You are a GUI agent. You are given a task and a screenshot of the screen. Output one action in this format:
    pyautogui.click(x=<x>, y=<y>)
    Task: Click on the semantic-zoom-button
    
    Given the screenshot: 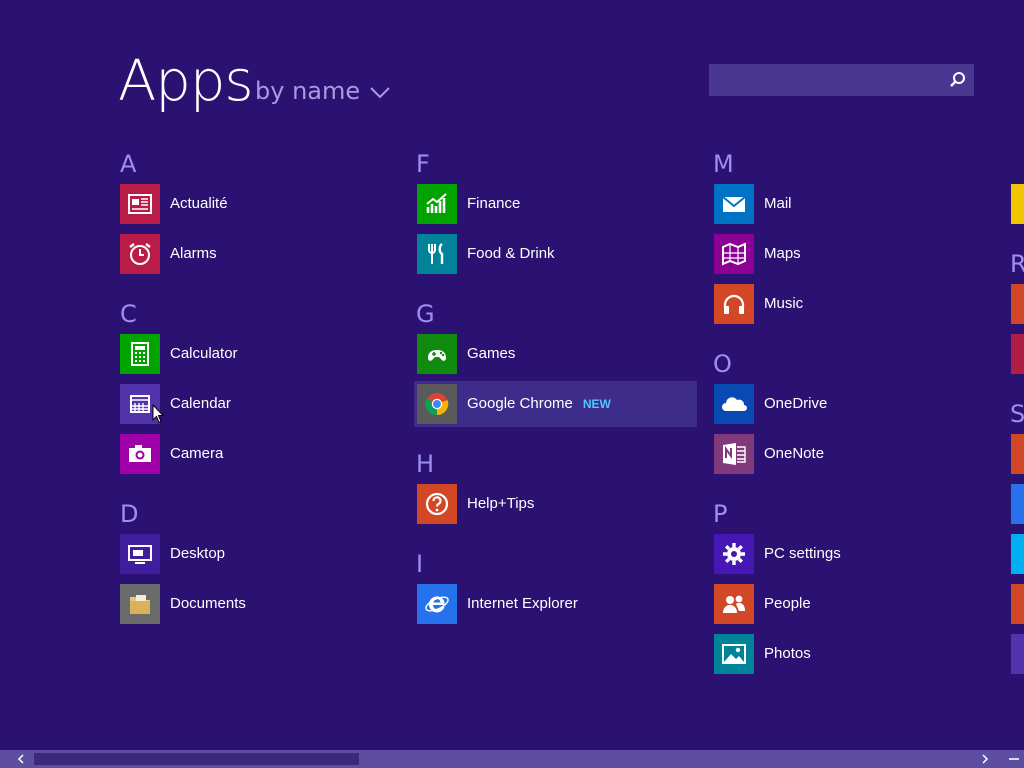 What is the action you would take?
    pyautogui.click(x=1014, y=759)
    